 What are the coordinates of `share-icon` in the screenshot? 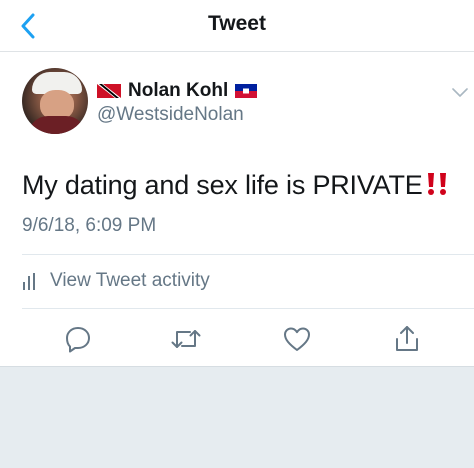 It's located at (407, 338).